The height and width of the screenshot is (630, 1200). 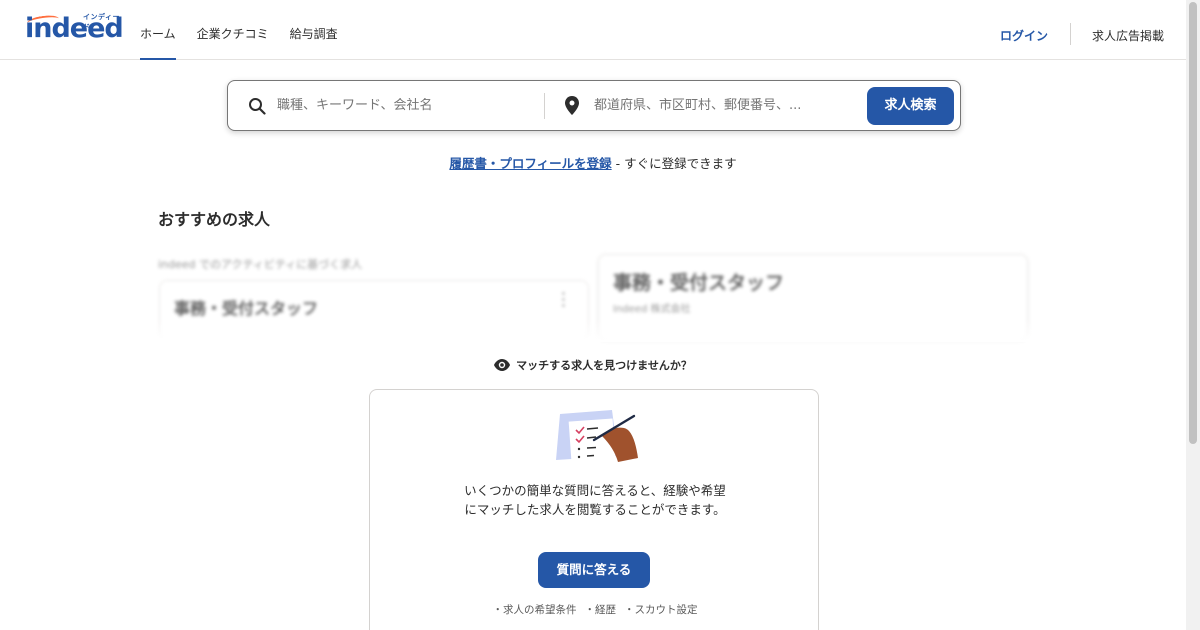 What do you see at coordinates (1024, 35) in the screenshot?
I see `login-link: ログイン` at bounding box center [1024, 35].